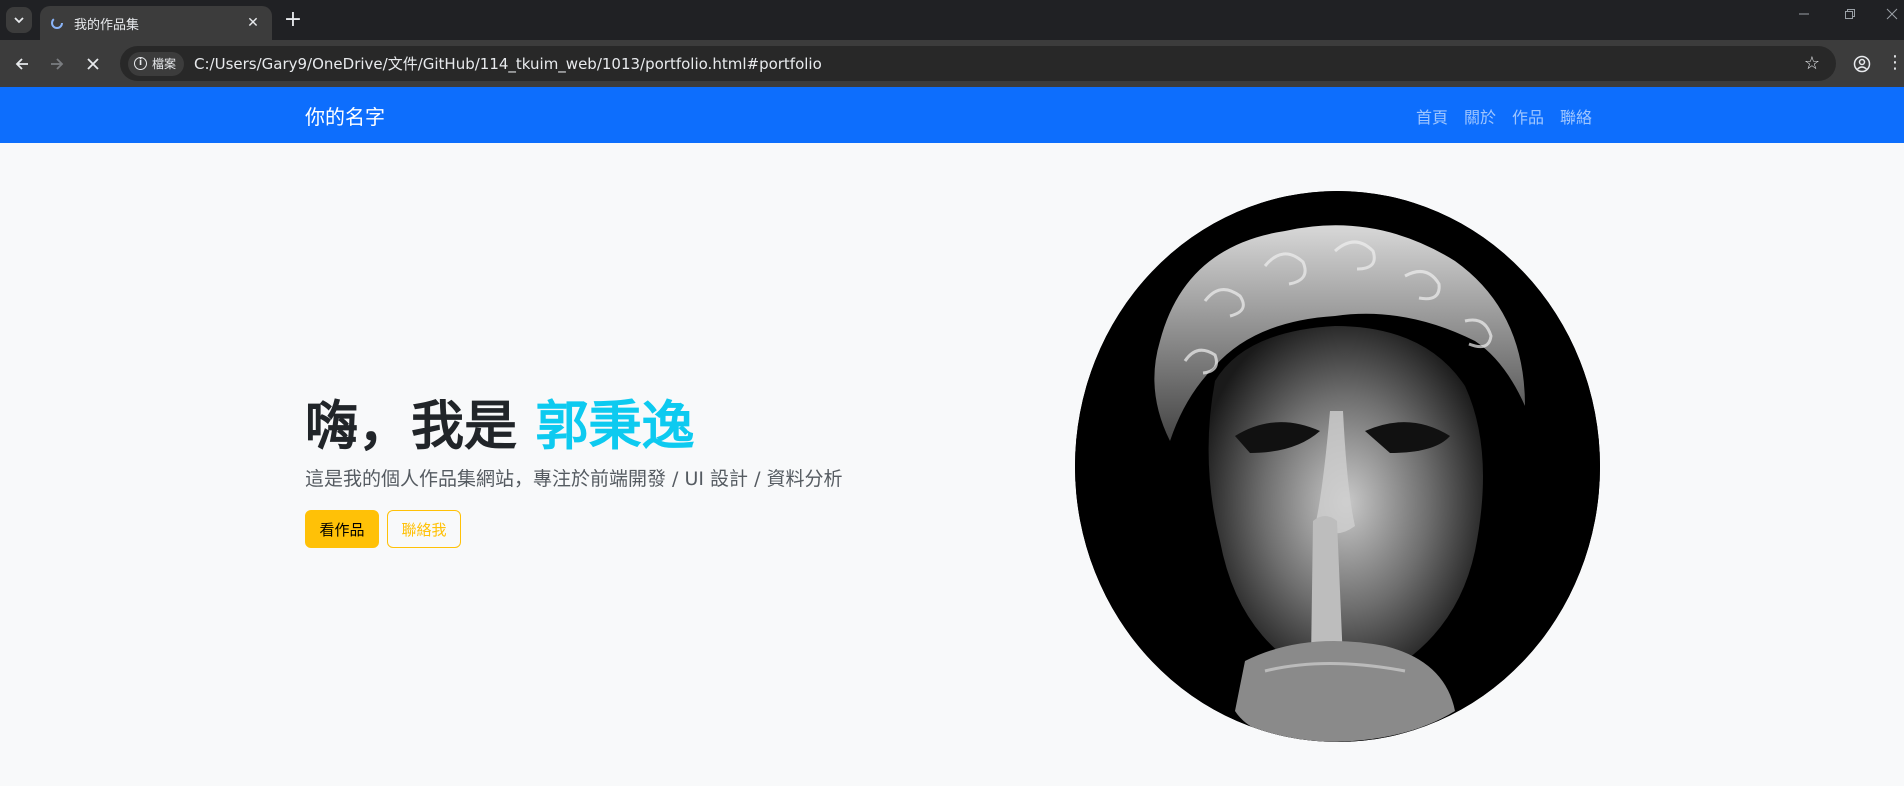 The height and width of the screenshot is (786, 1904). Describe the element at coordinates (1895, 62) in the screenshot. I see `more-menu-icon: ⋮` at that location.